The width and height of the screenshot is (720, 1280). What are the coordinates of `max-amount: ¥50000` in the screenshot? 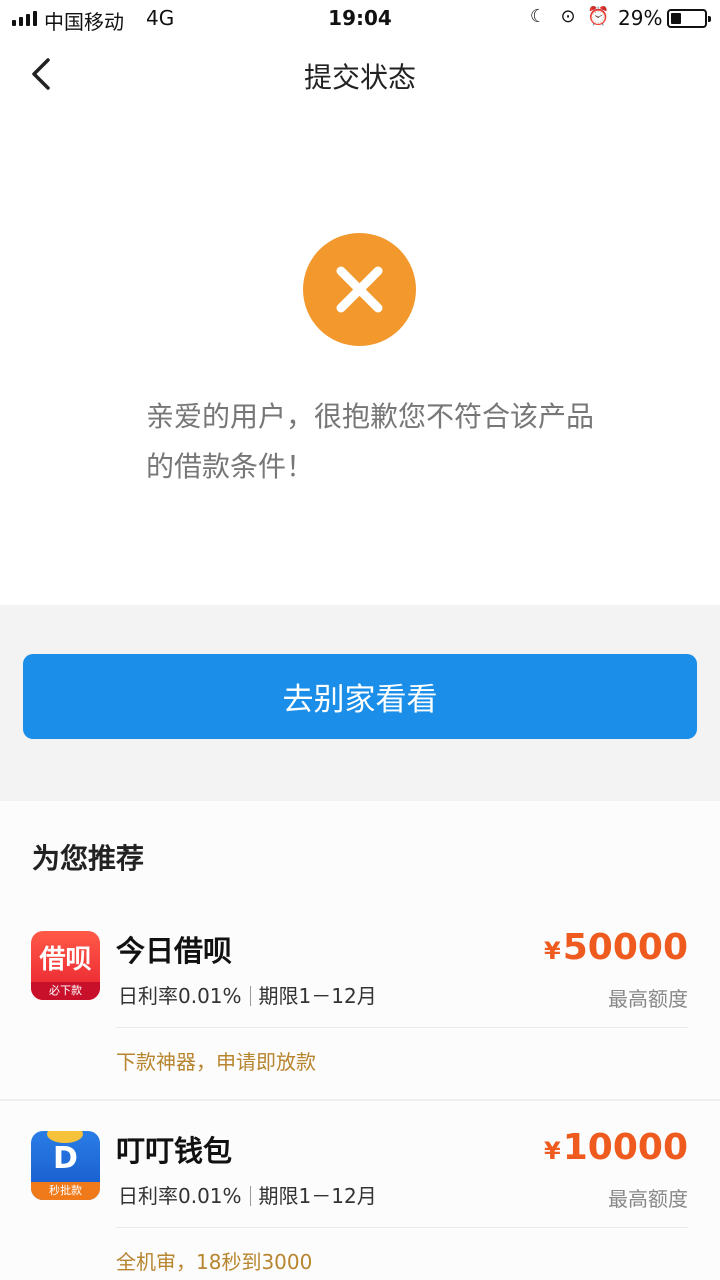 It's located at (616, 947).